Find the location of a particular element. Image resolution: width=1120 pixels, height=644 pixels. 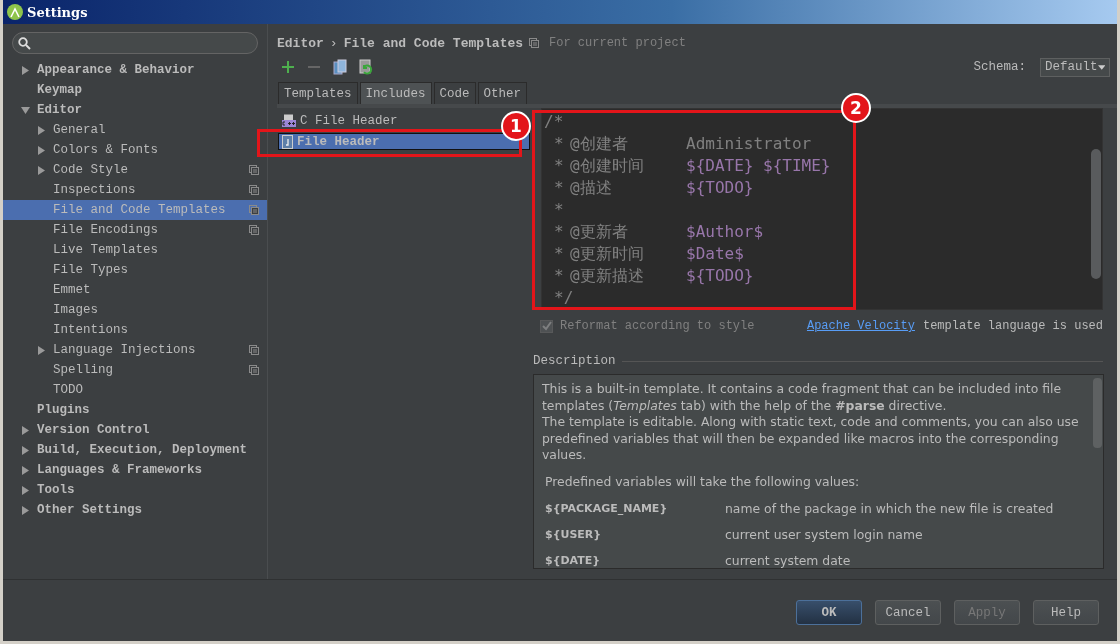

description-text: The template is editable. Along with static text, code and comments, you can also use predefined variables that will then be expanded like macros into the corresponding values. is located at coordinates (811, 439).